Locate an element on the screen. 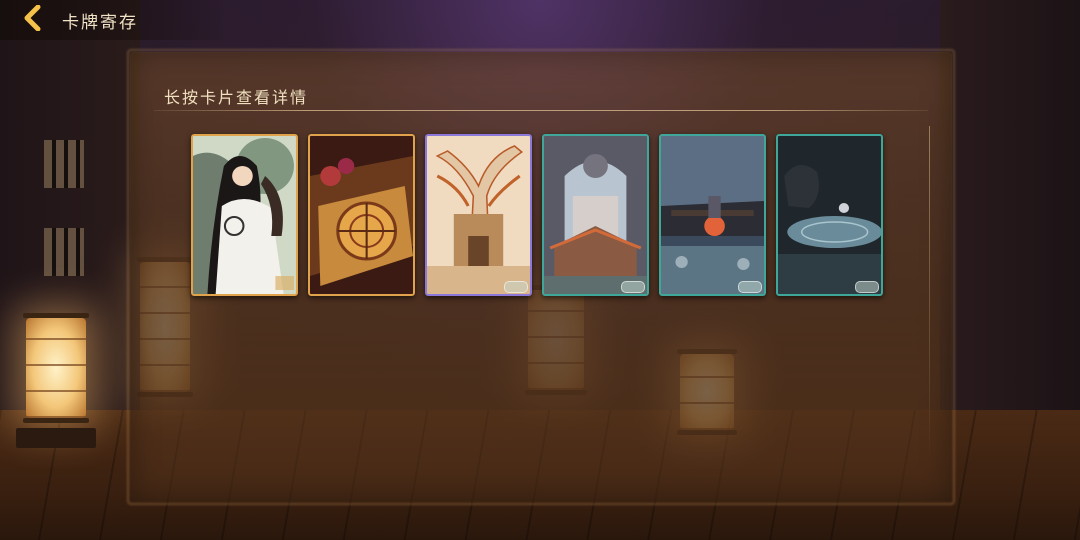  card-courtyard is located at coordinates (712, 215).